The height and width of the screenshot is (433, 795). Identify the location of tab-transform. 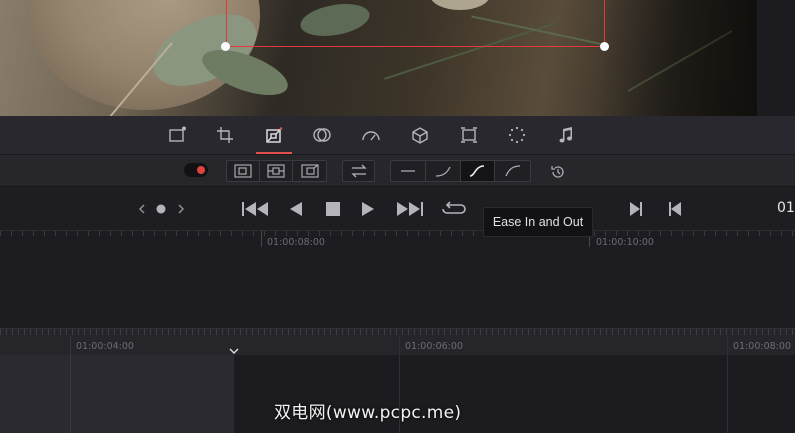
(177, 135).